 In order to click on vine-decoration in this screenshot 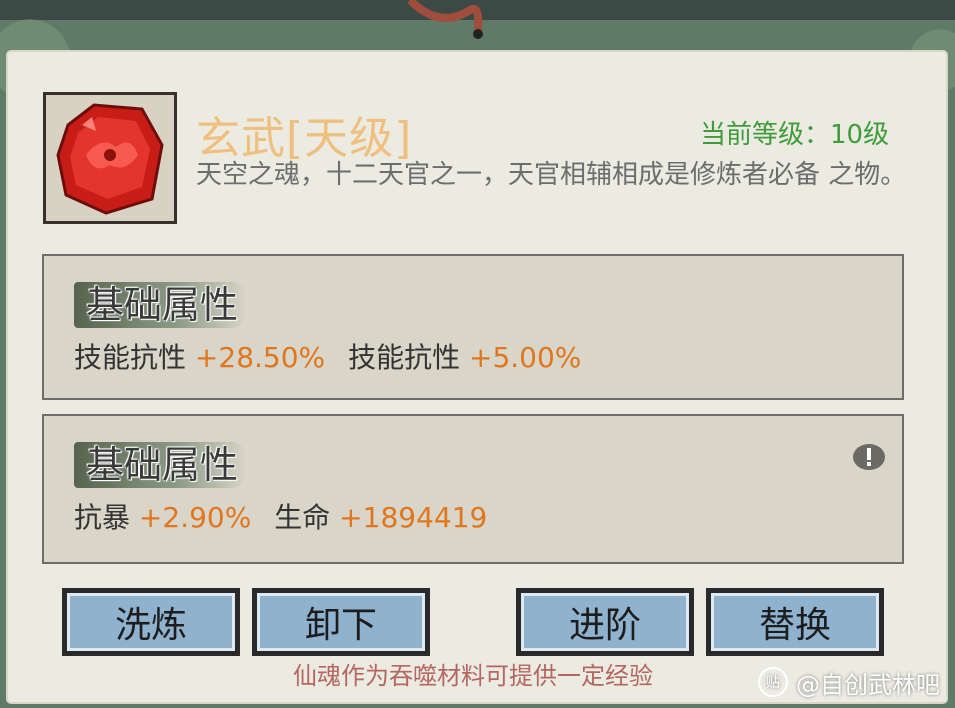, I will do `click(445, 19)`.